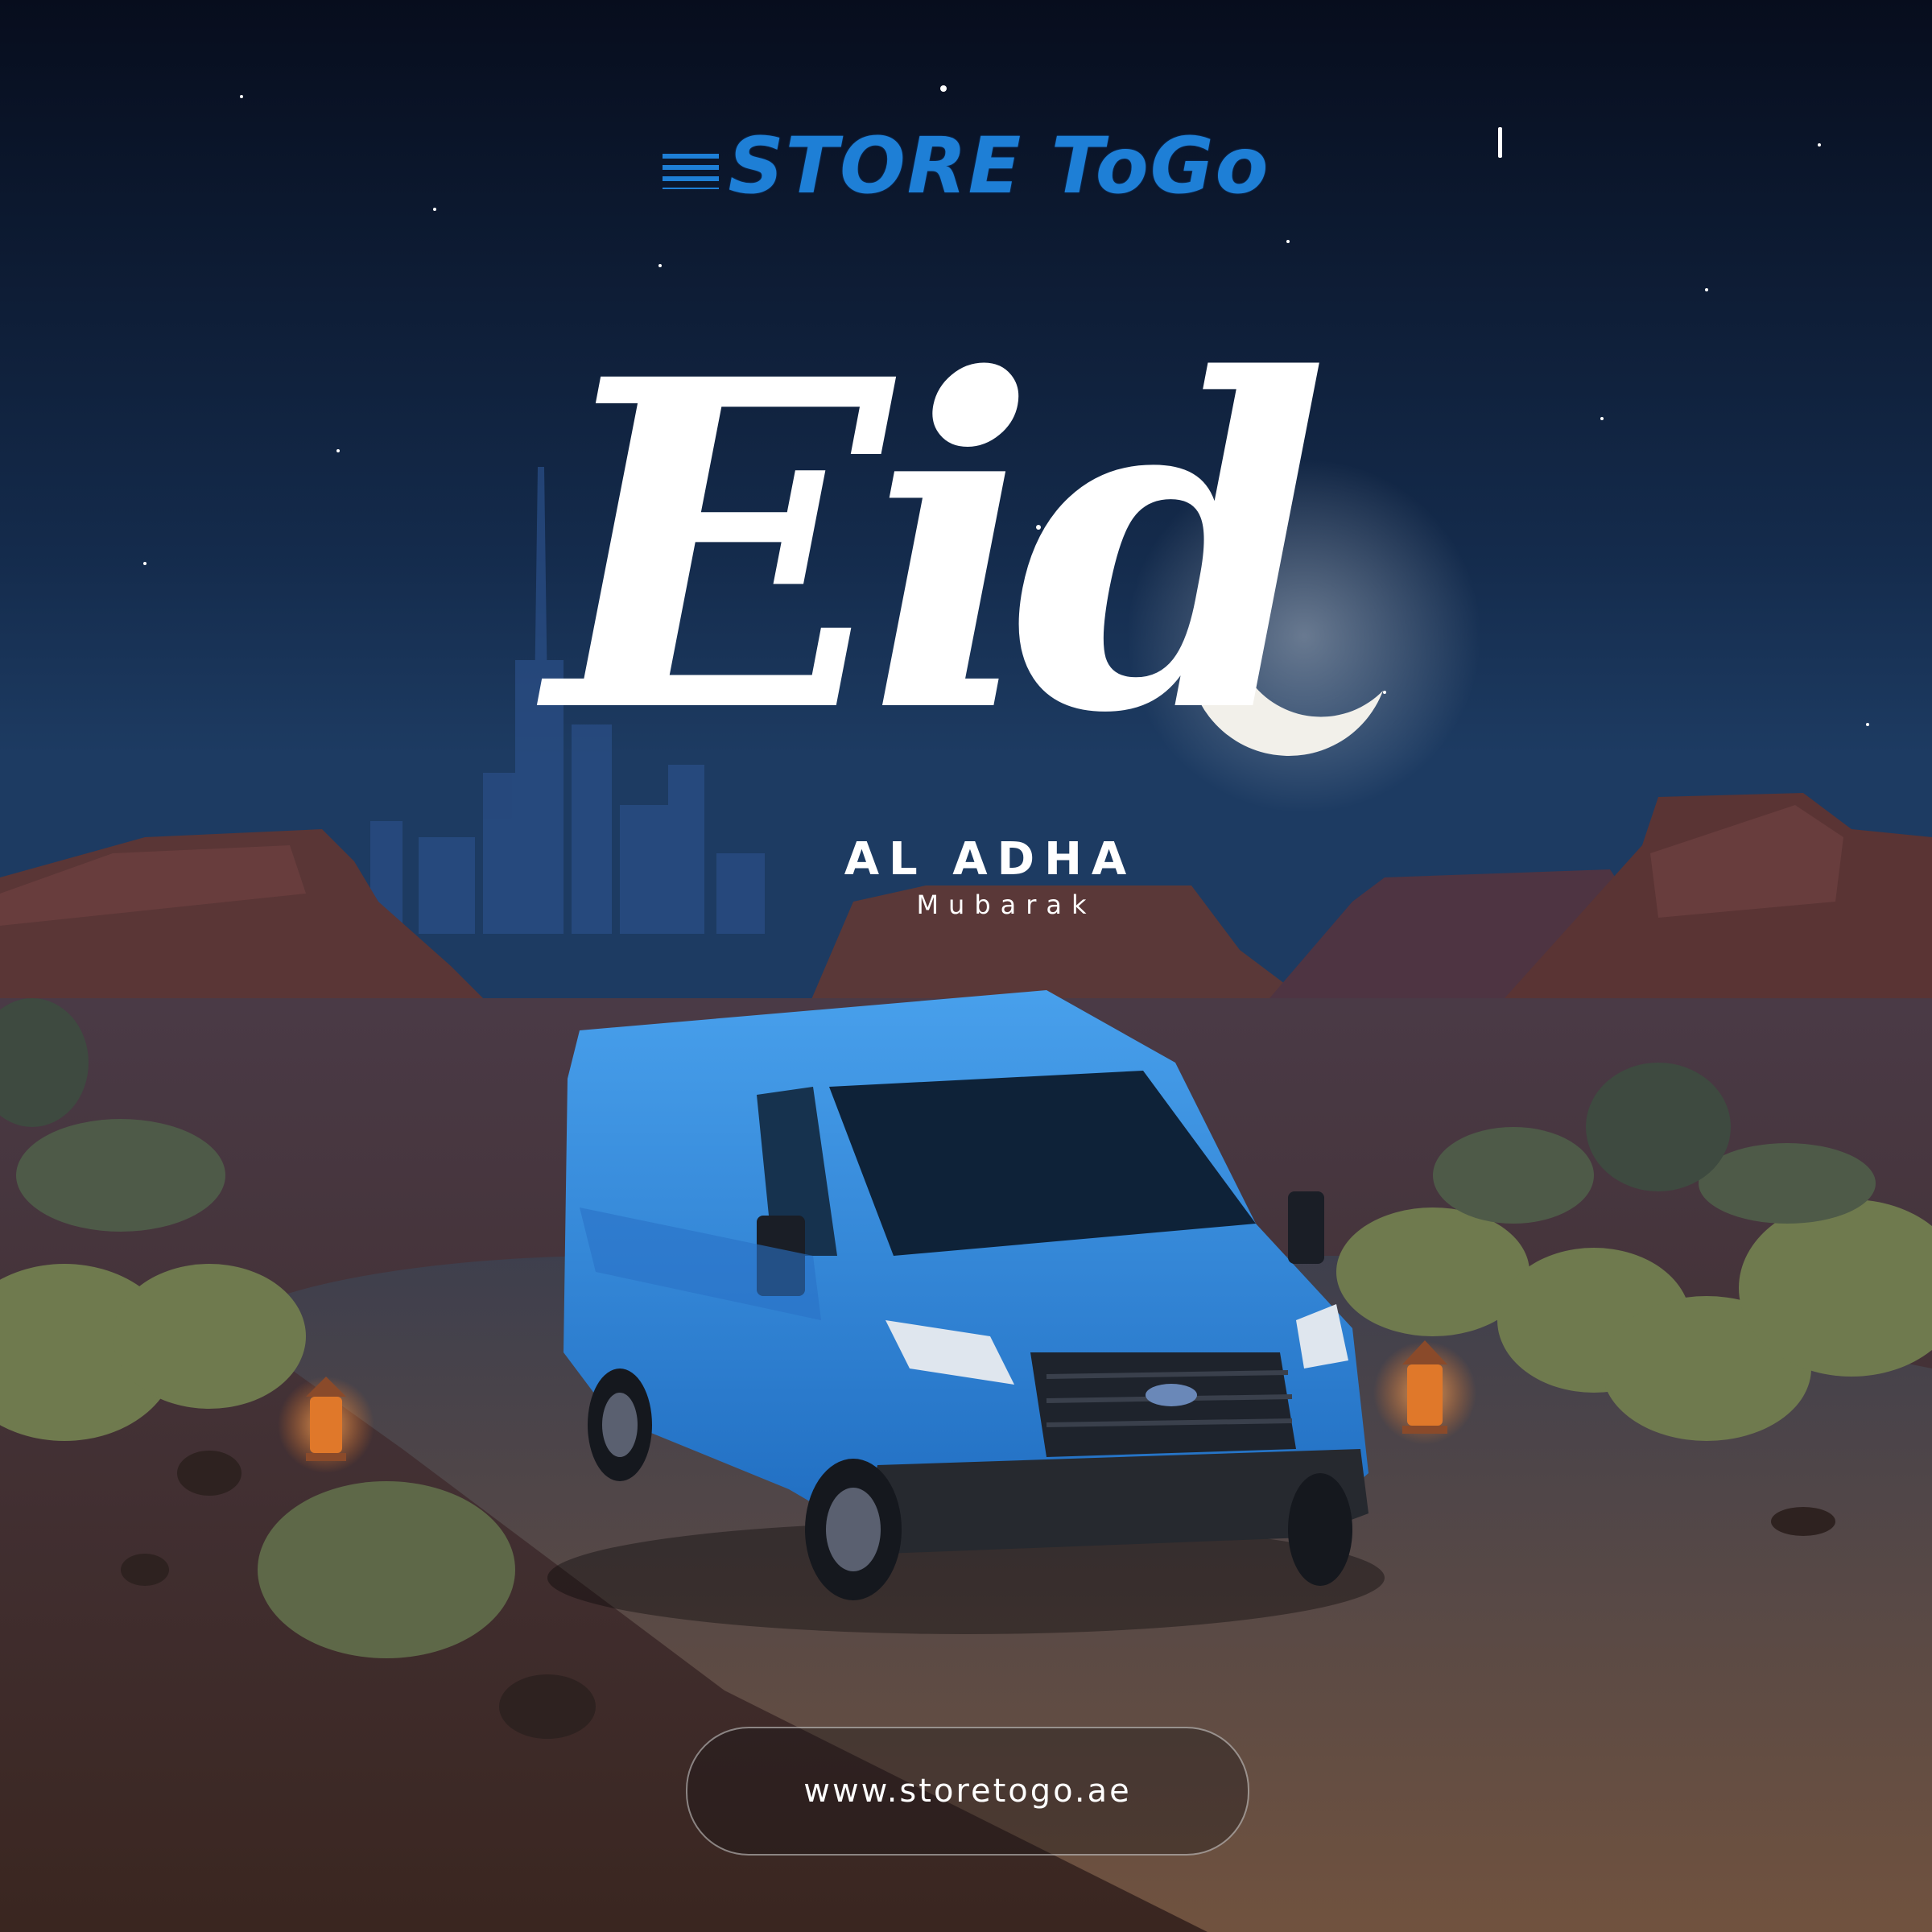 The height and width of the screenshot is (1932, 1932). I want to click on logo-text: STORE ToGo, so click(999, 166).